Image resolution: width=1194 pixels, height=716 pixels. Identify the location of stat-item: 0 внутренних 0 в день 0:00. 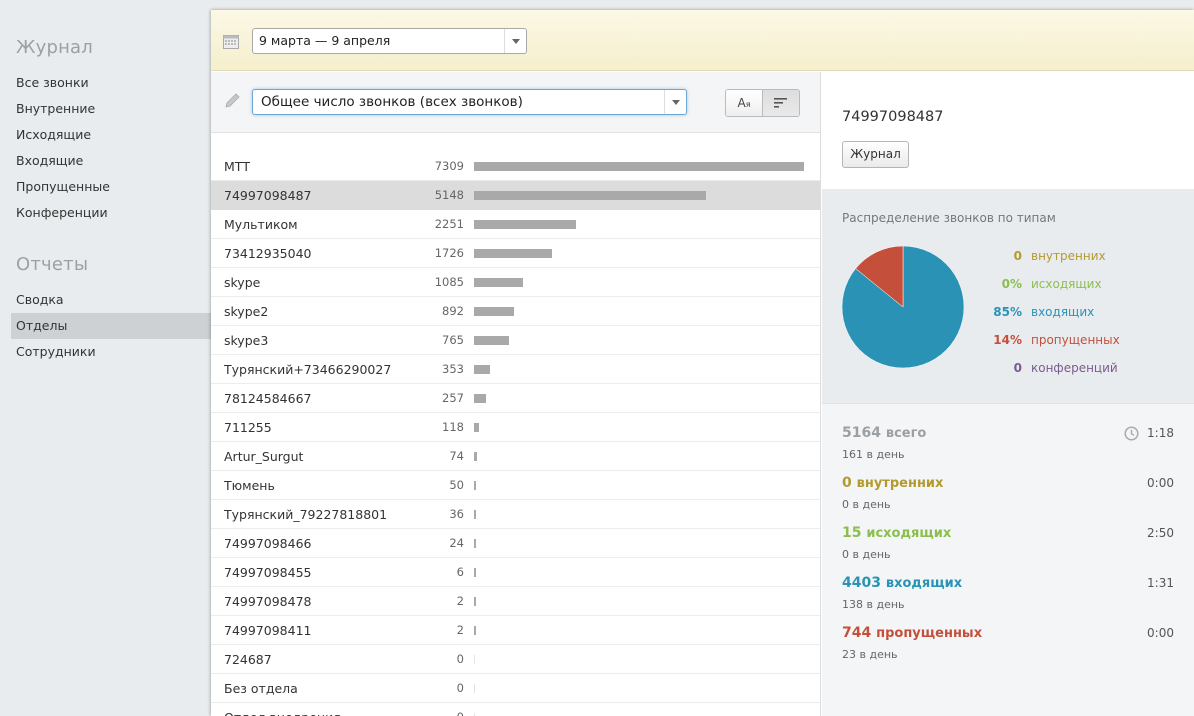
(1008, 497).